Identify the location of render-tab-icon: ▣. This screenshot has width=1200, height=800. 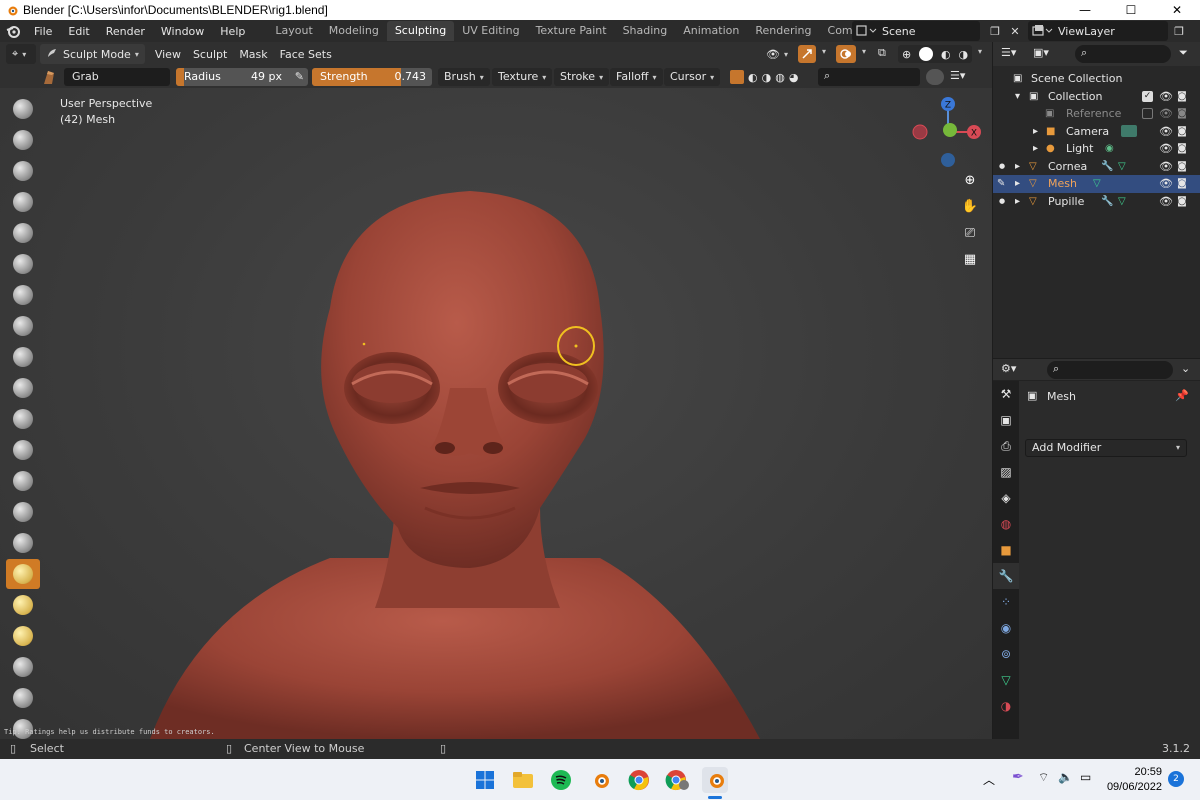
(1006, 420).